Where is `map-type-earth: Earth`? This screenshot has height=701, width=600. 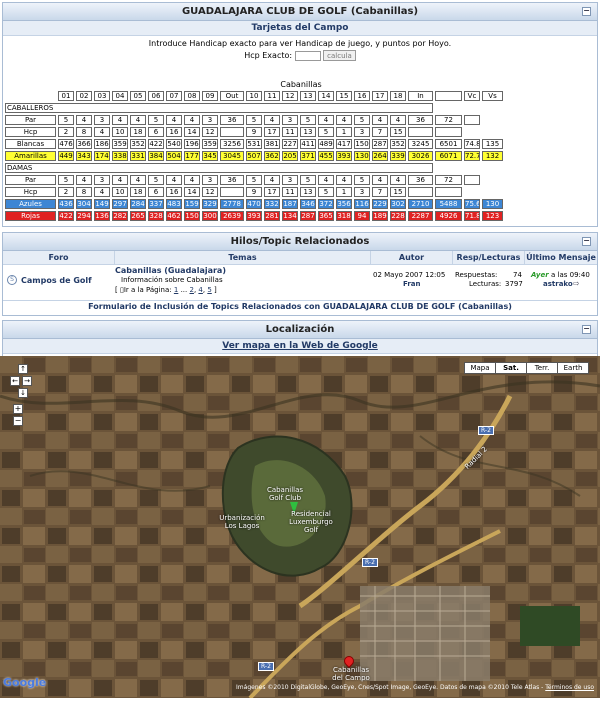
map-type-earth: Earth is located at coordinates (573, 368).